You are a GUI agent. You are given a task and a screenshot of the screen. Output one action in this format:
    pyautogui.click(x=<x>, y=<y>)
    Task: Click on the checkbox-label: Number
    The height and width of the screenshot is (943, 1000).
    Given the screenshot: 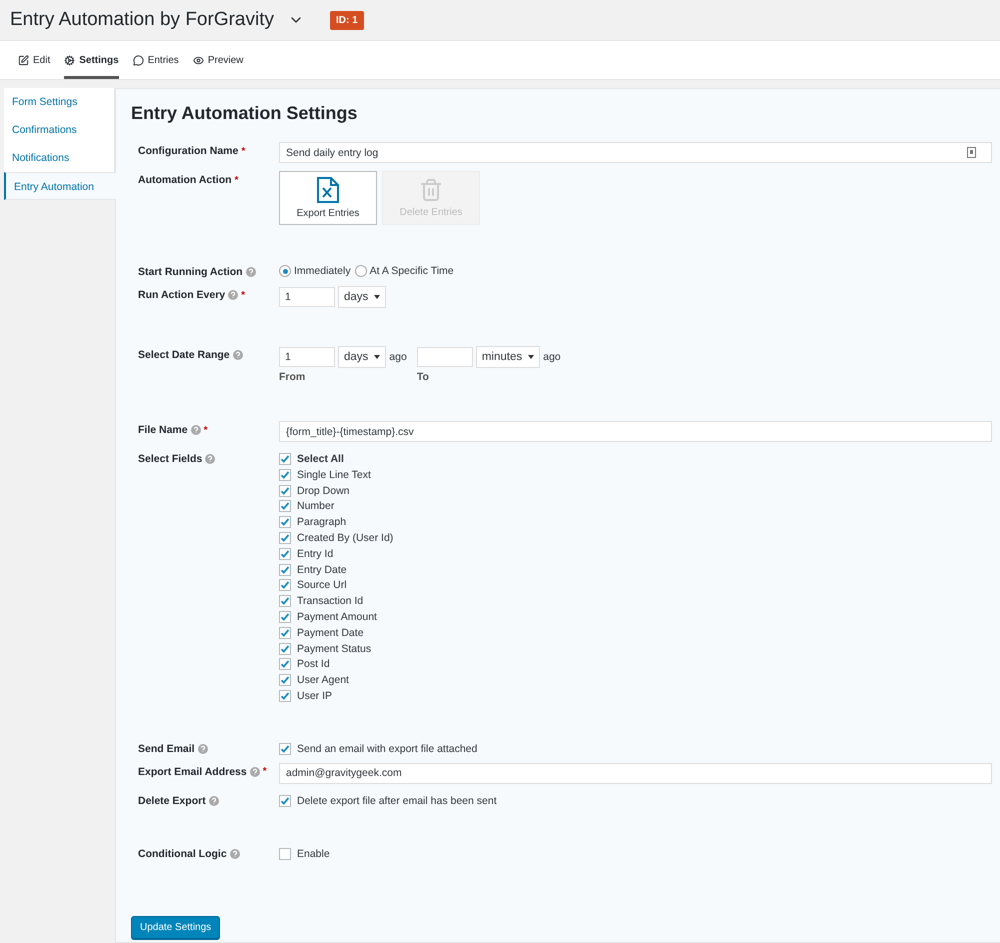 What is the action you would take?
    pyautogui.click(x=315, y=506)
    